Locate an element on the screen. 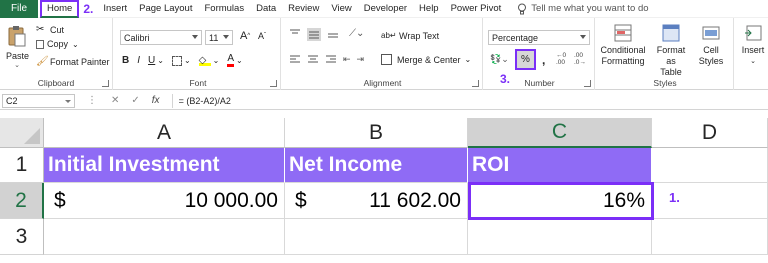 The height and width of the screenshot is (263, 768). accounting-format-icon: 💱⌄ is located at coordinates (499, 59).